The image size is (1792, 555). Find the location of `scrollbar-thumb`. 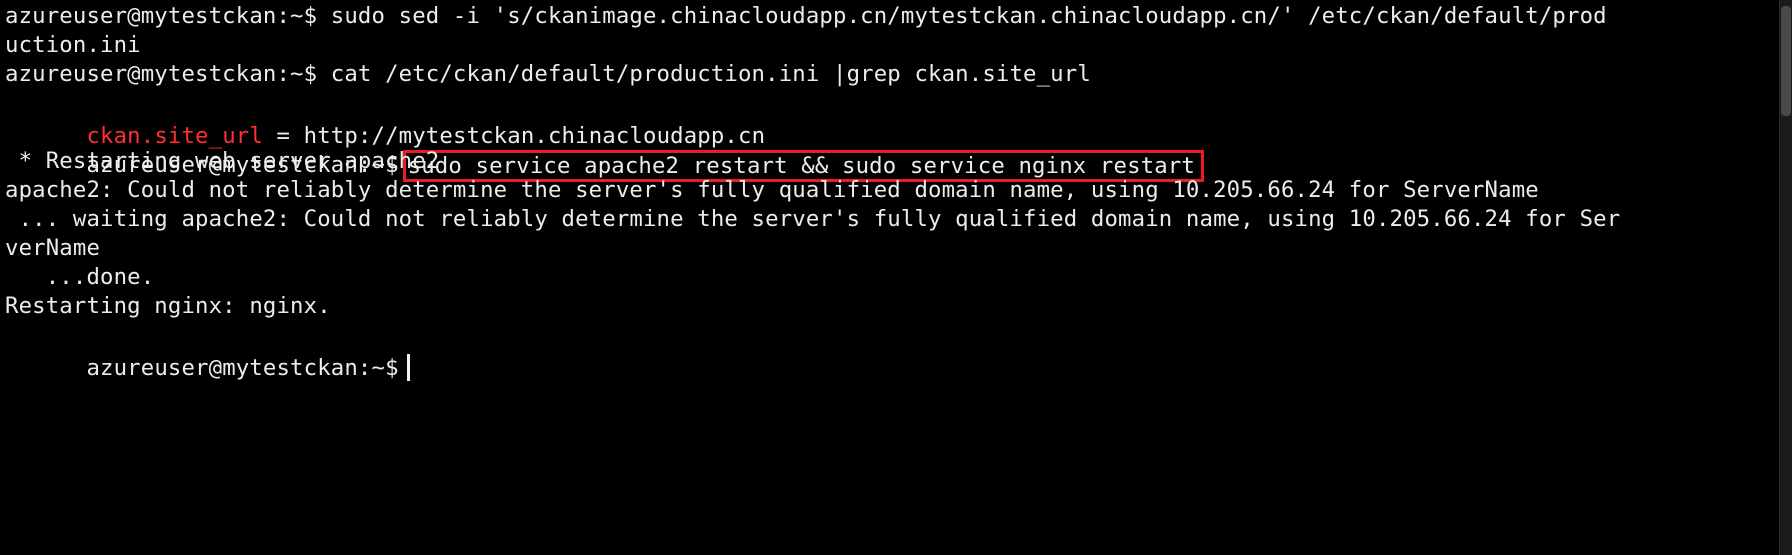

scrollbar-thumb is located at coordinates (1786, 61).